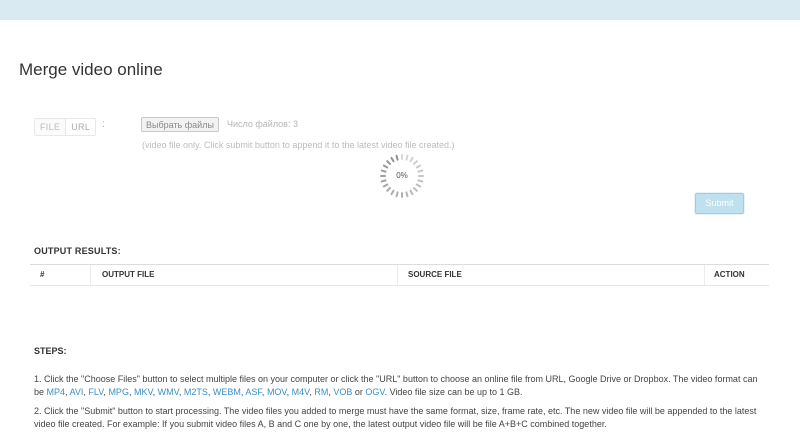 This screenshot has height=446, width=800. Describe the element at coordinates (128, 274) in the screenshot. I see `column-header-output-file: OUTPUT FILE` at that location.